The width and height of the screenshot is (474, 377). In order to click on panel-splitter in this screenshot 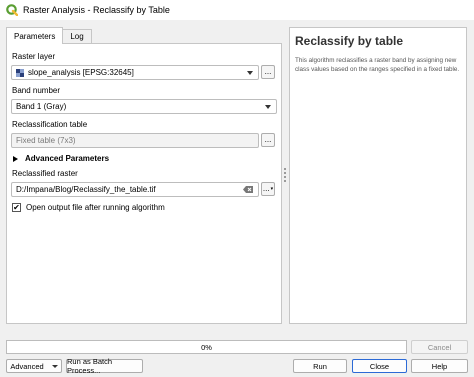, I will do `click(285, 176)`.